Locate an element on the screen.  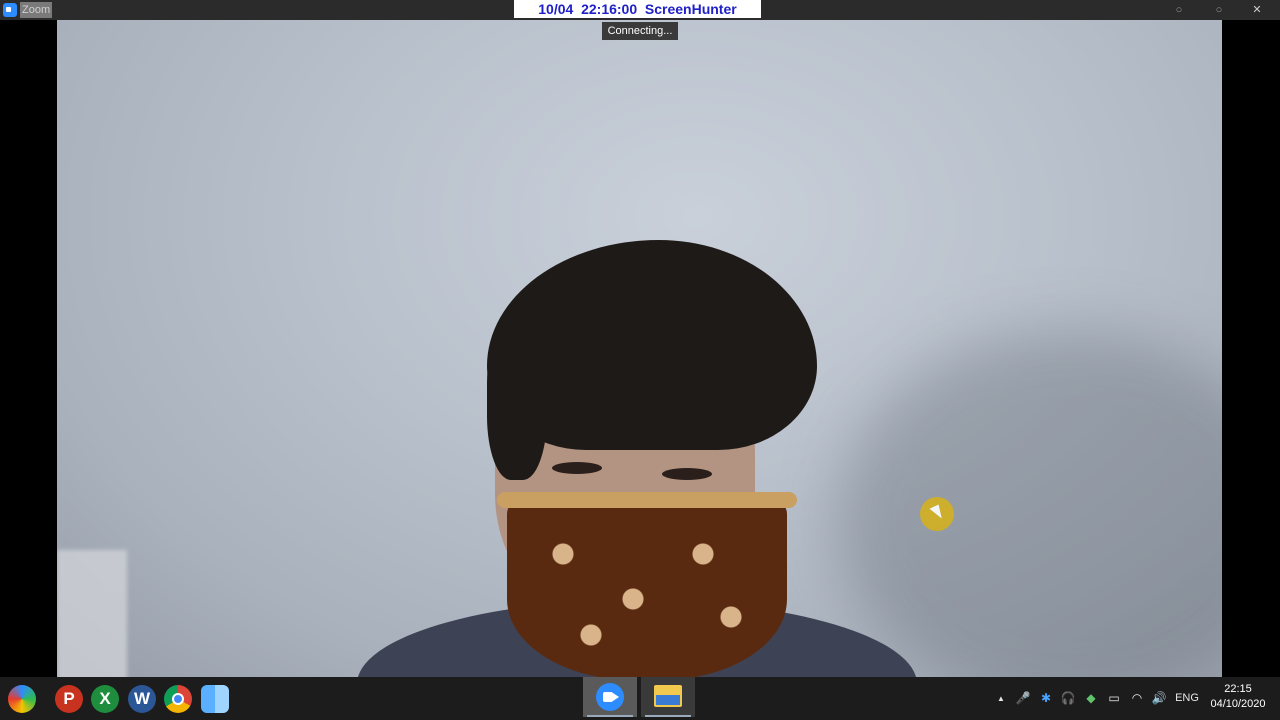
start-icon is located at coordinates (22, 699).